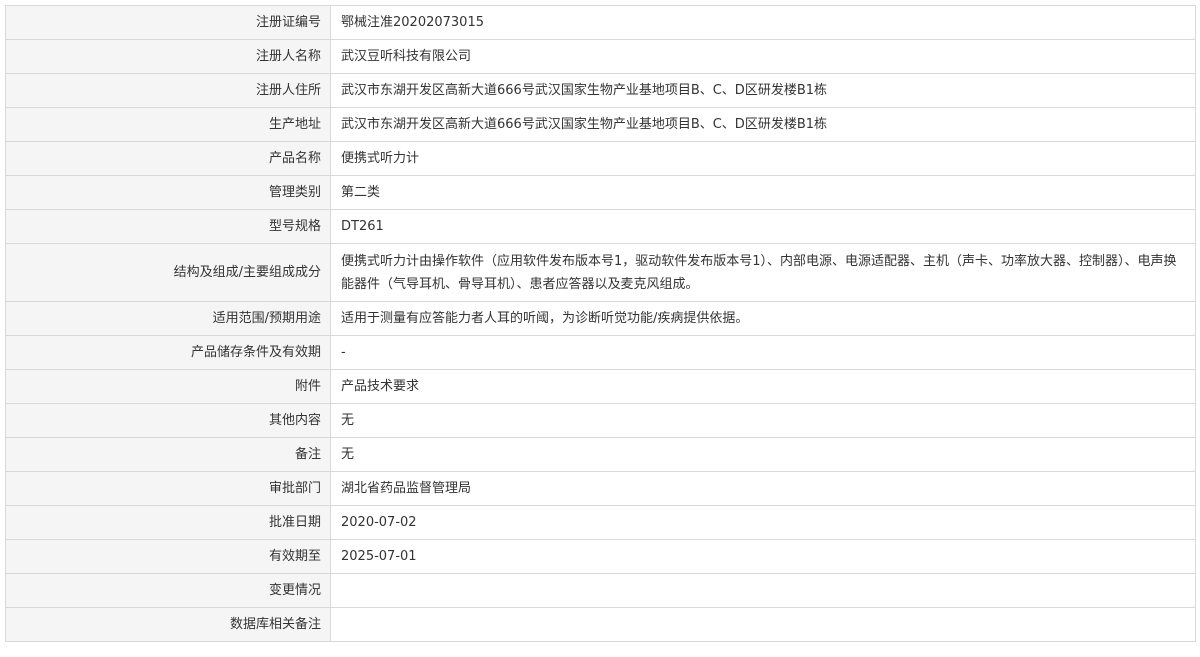  Describe the element at coordinates (763, 386) in the screenshot. I see `field-value-attachment: 产品技术要求` at that location.